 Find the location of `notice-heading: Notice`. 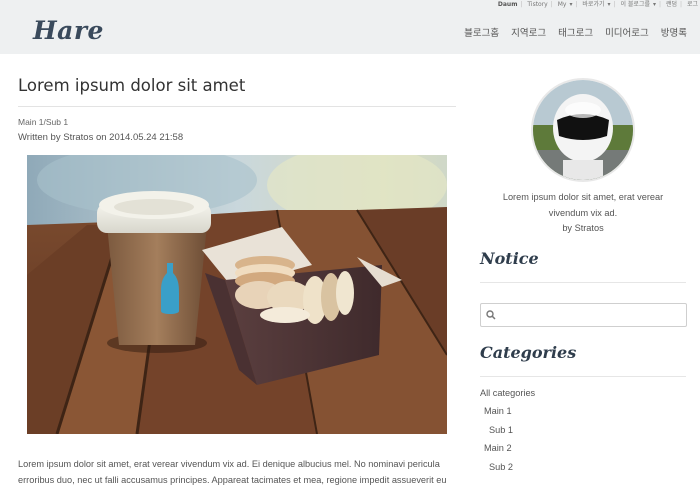

notice-heading: Notice is located at coordinates (509, 258).